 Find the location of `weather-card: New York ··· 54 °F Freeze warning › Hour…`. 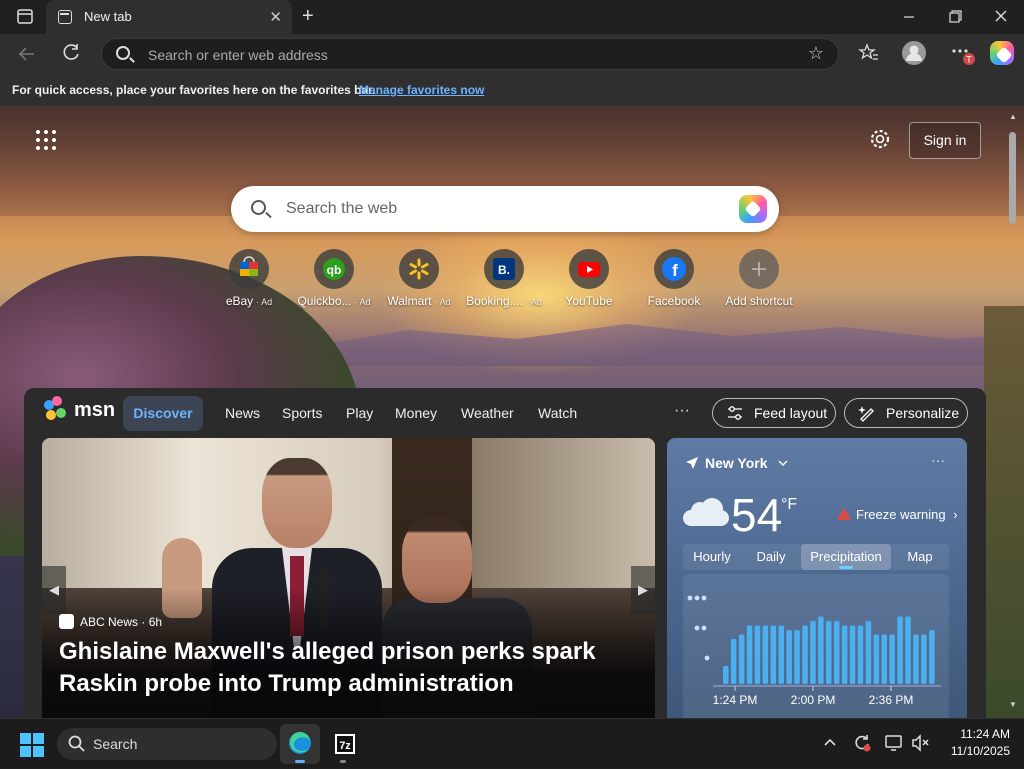

weather-card: New York ··· 54 °F Freeze warning › Hour… is located at coordinates (817, 578).